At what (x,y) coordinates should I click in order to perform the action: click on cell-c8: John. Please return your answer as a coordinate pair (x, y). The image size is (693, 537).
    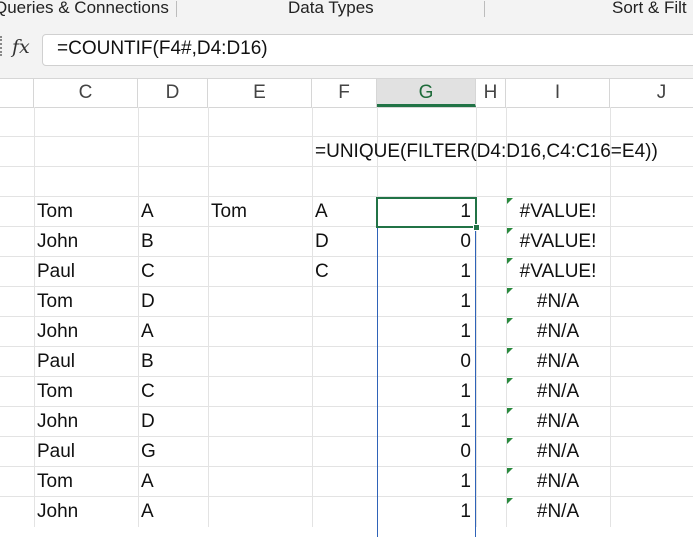
    Looking at the image, I should click on (57, 332).